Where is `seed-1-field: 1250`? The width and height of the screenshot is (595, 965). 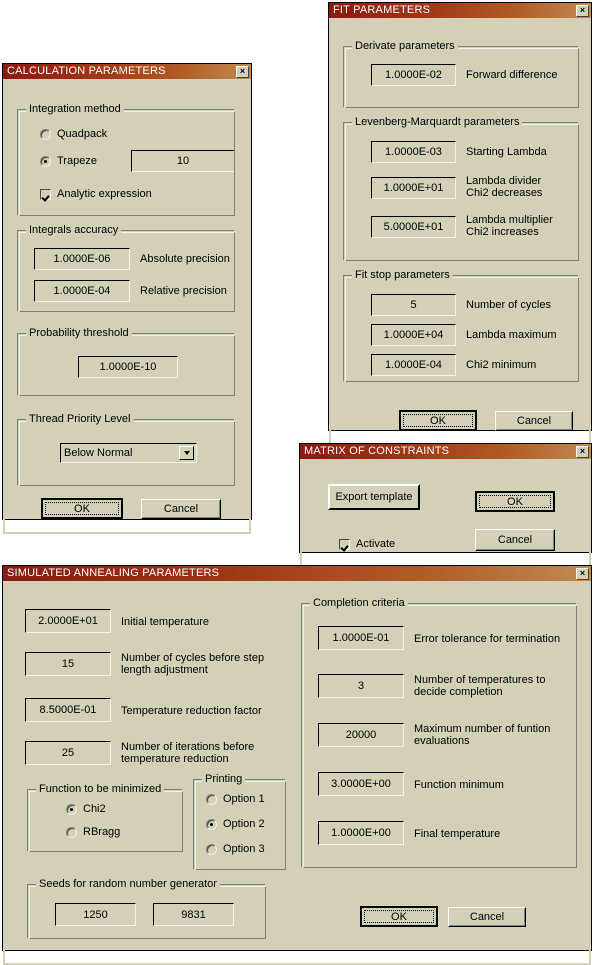 seed-1-field: 1250 is located at coordinates (95, 914).